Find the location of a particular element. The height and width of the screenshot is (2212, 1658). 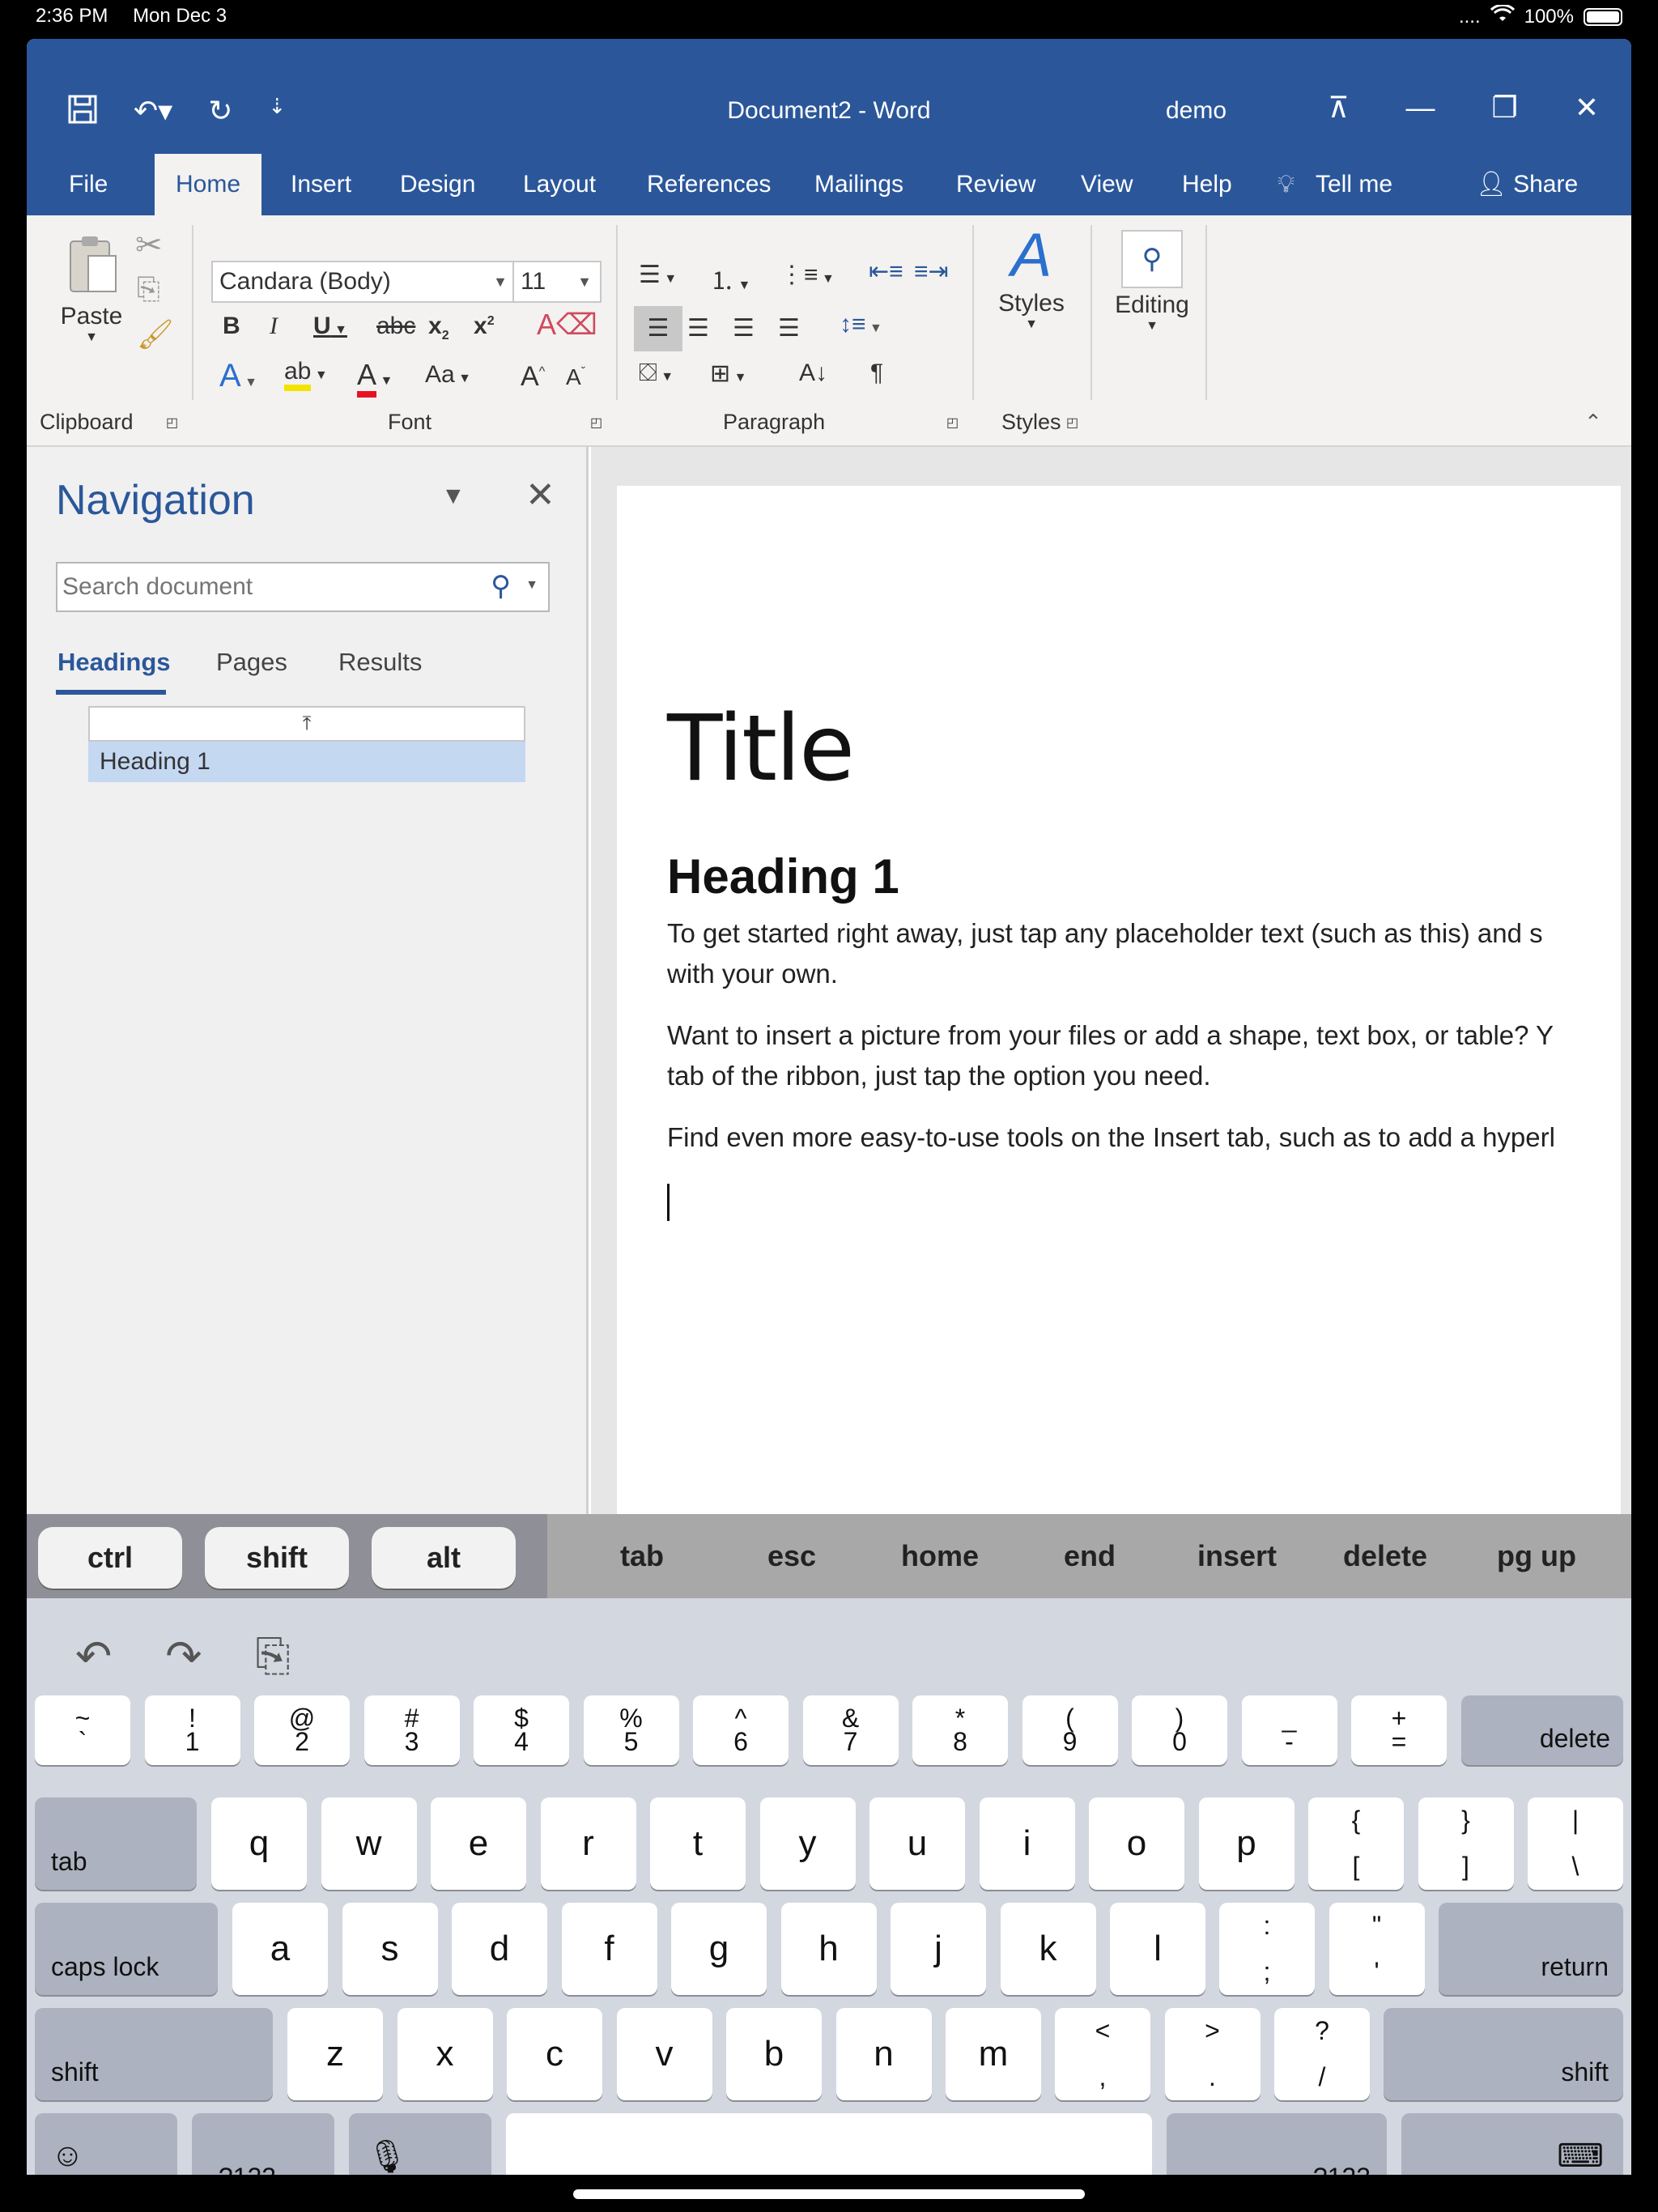

home-key: home is located at coordinates (940, 1556).